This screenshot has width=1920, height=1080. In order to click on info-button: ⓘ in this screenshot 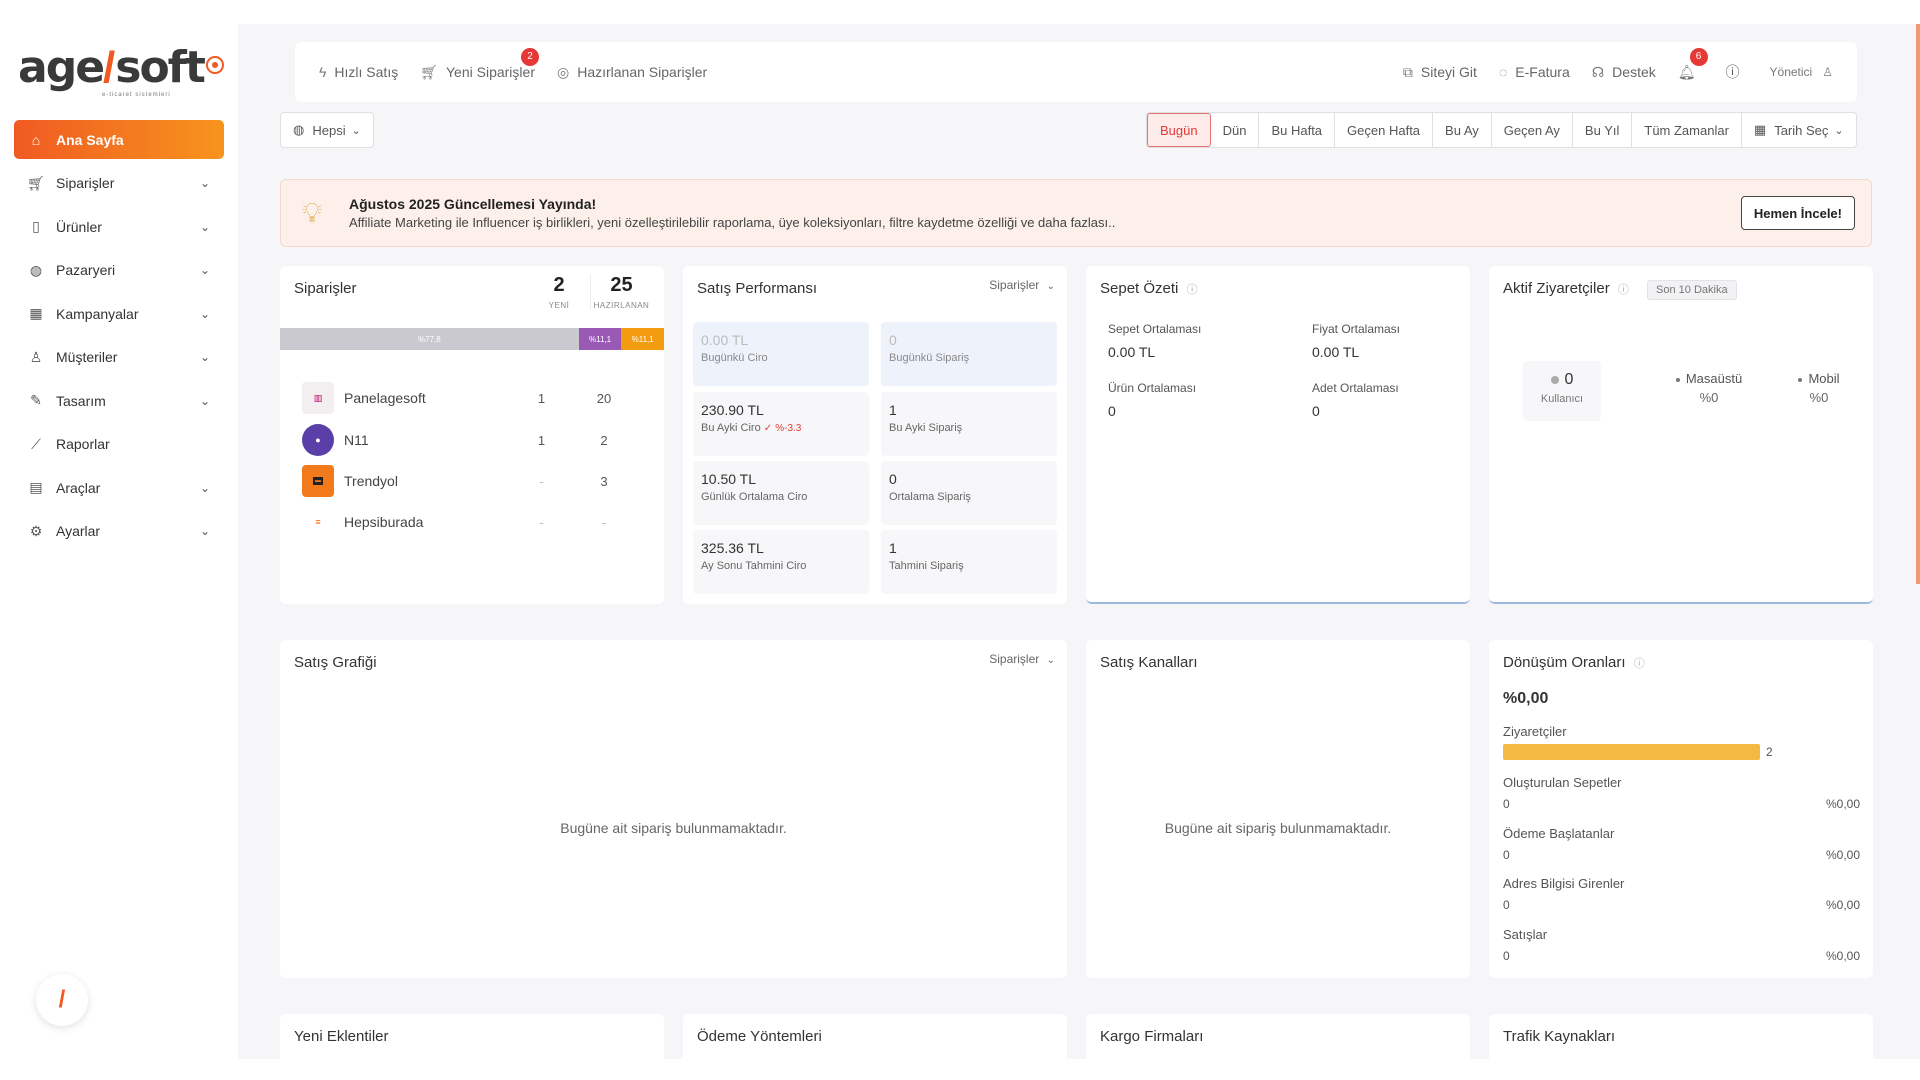, I will do `click(1737, 72)`.